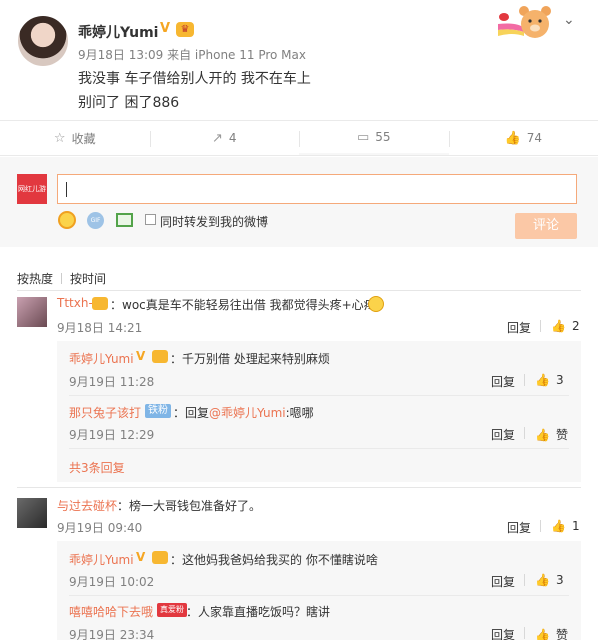 This screenshot has height=640, width=598. What do you see at coordinates (112, 435) in the screenshot?
I see `reply-time: 9月19日 12:29` at bounding box center [112, 435].